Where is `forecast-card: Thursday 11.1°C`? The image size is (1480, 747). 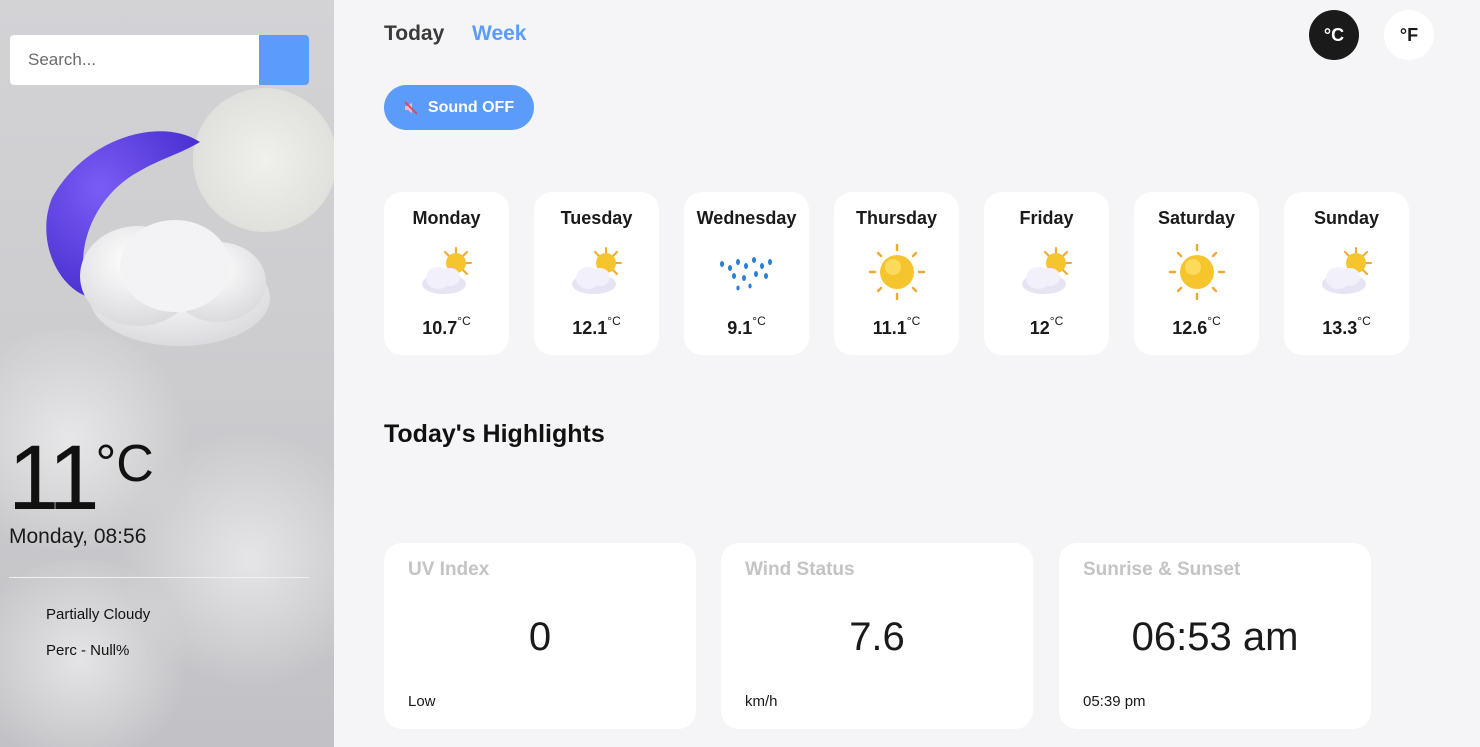
forecast-card: Thursday 11.1°C is located at coordinates (896, 273).